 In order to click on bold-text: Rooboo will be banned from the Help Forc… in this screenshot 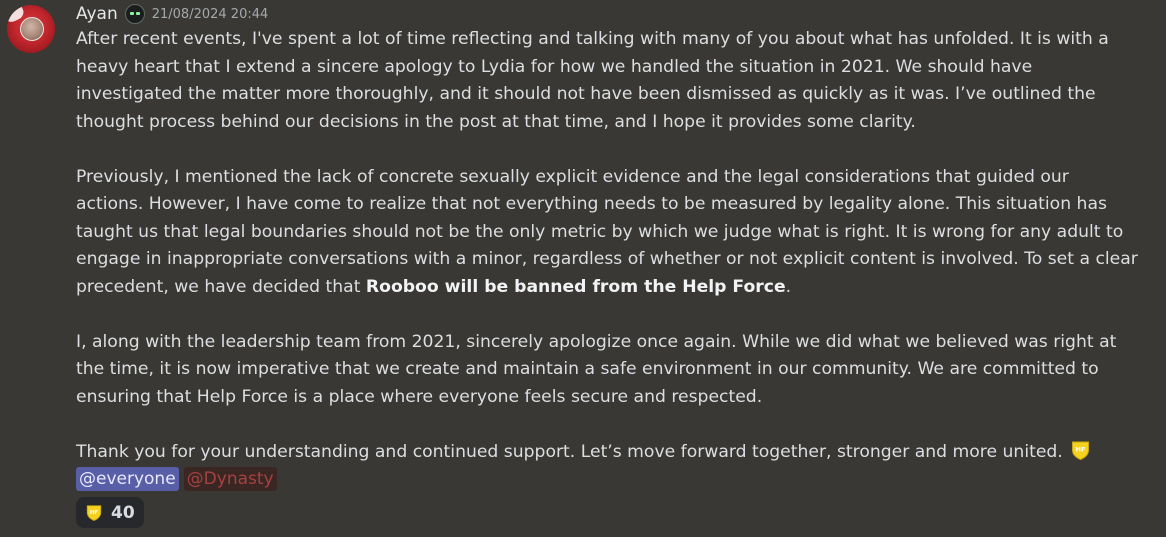, I will do `click(575, 286)`.